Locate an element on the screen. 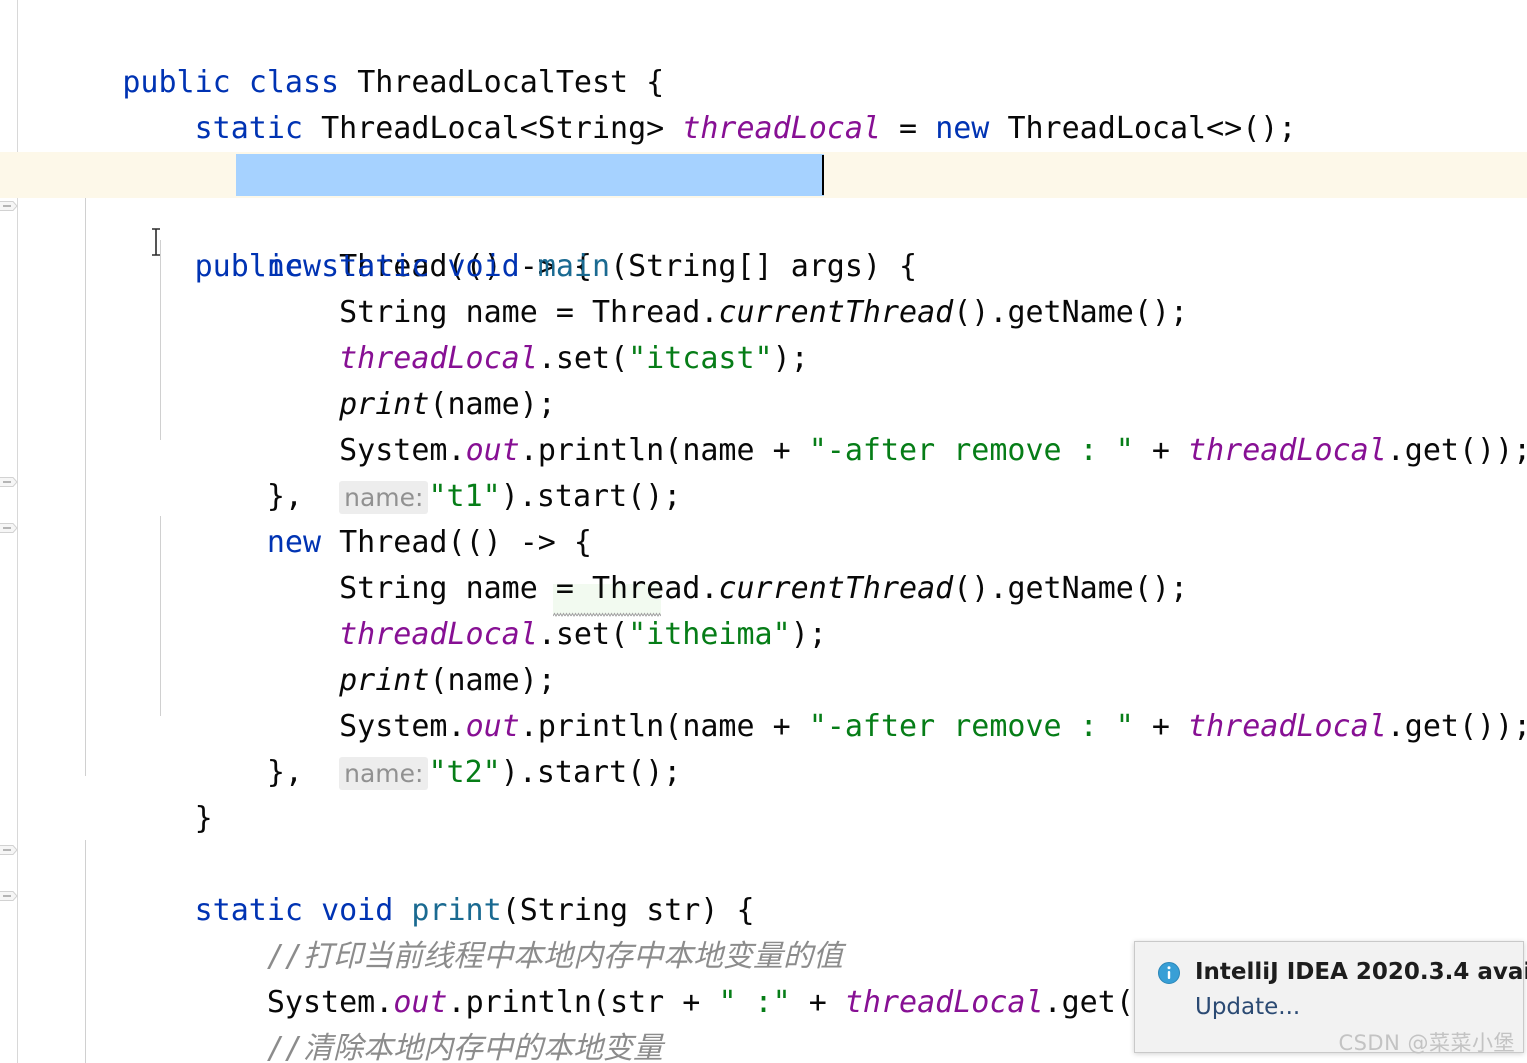  generic-string: <String> is located at coordinates (592, 128).